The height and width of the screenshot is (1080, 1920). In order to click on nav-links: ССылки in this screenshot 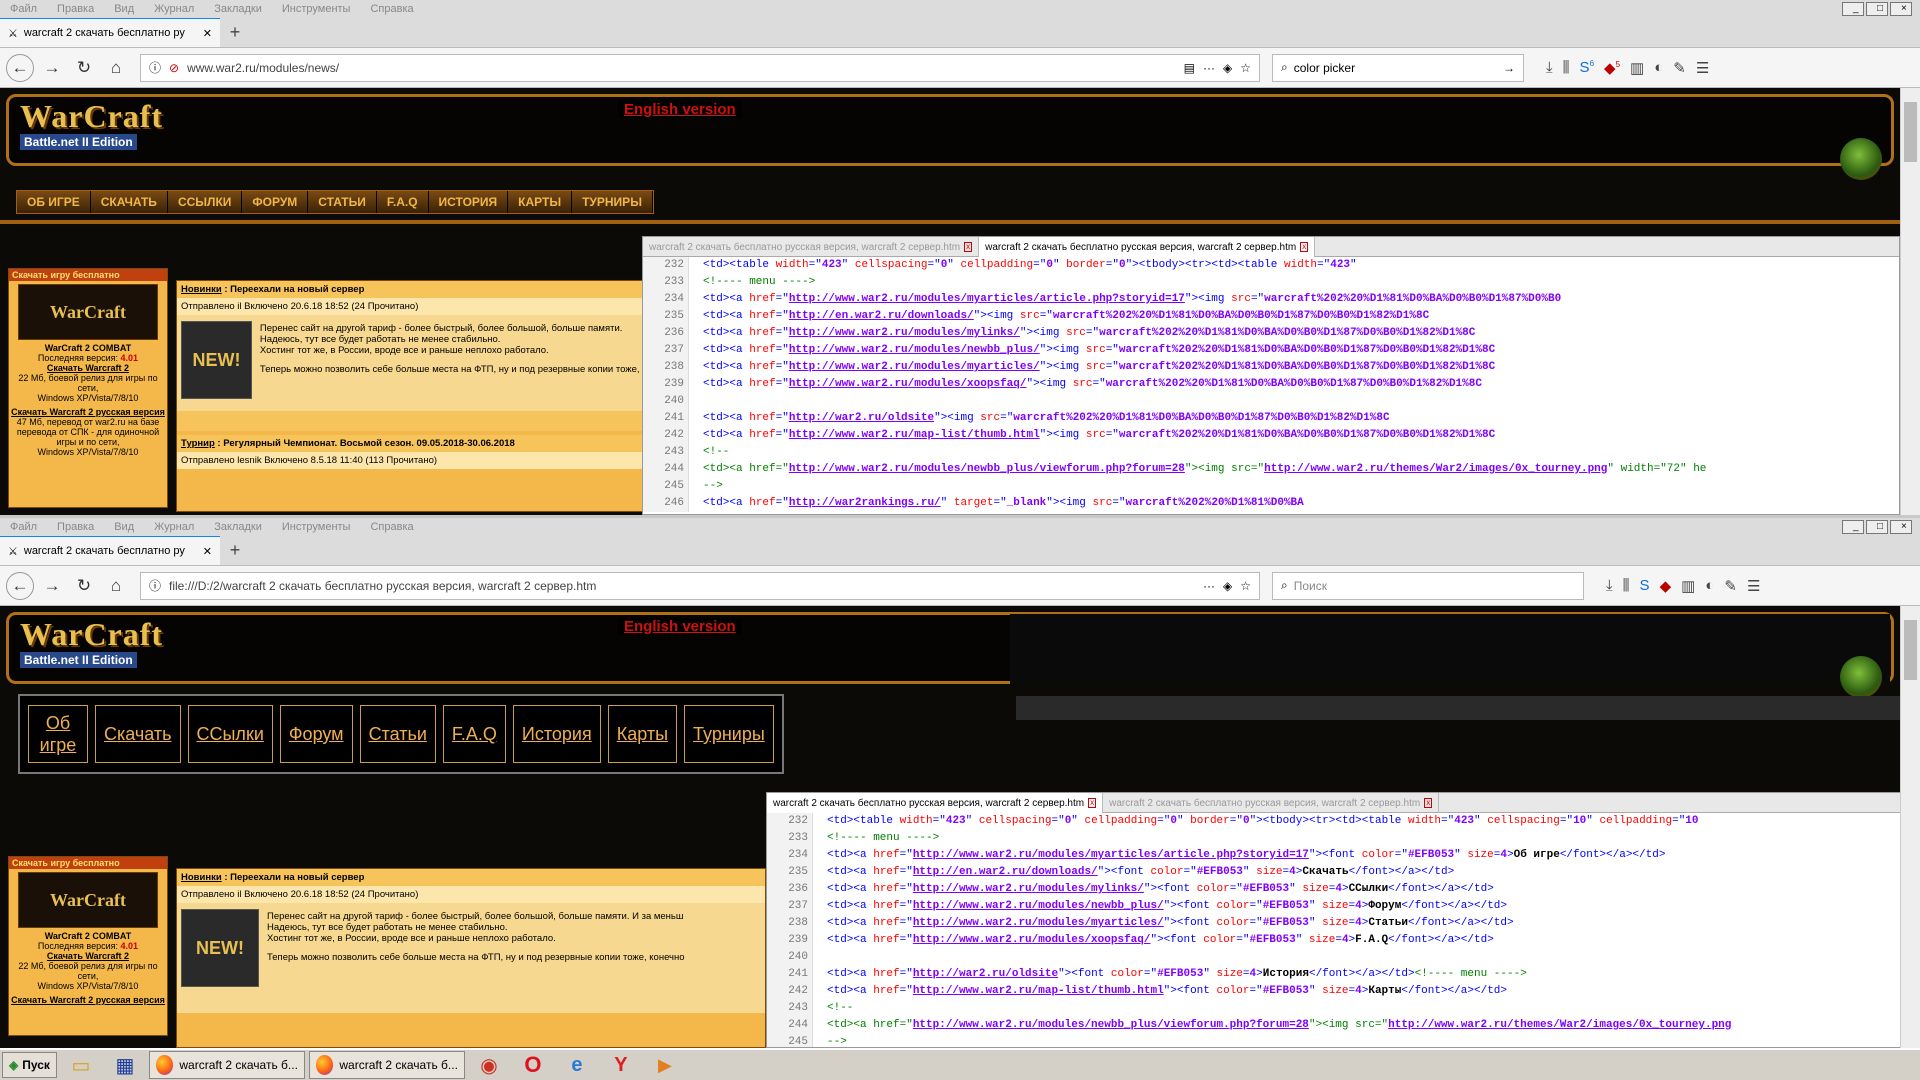, I will do `click(230, 734)`.